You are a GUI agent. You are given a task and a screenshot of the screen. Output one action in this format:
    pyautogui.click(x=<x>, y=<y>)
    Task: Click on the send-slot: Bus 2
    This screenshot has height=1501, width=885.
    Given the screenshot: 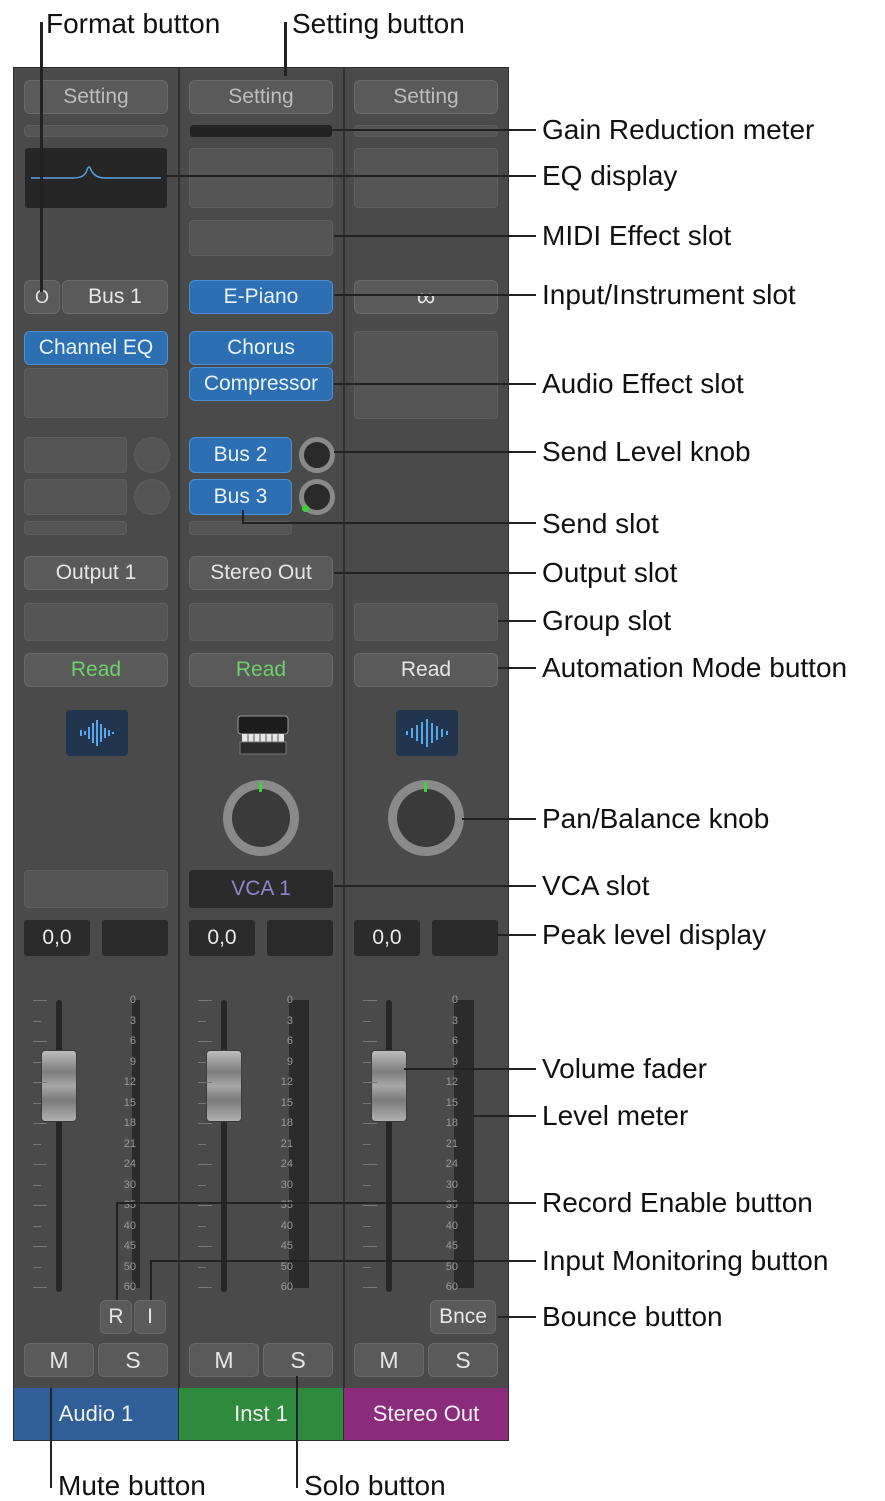 What is the action you would take?
    pyautogui.click(x=240, y=455)
    